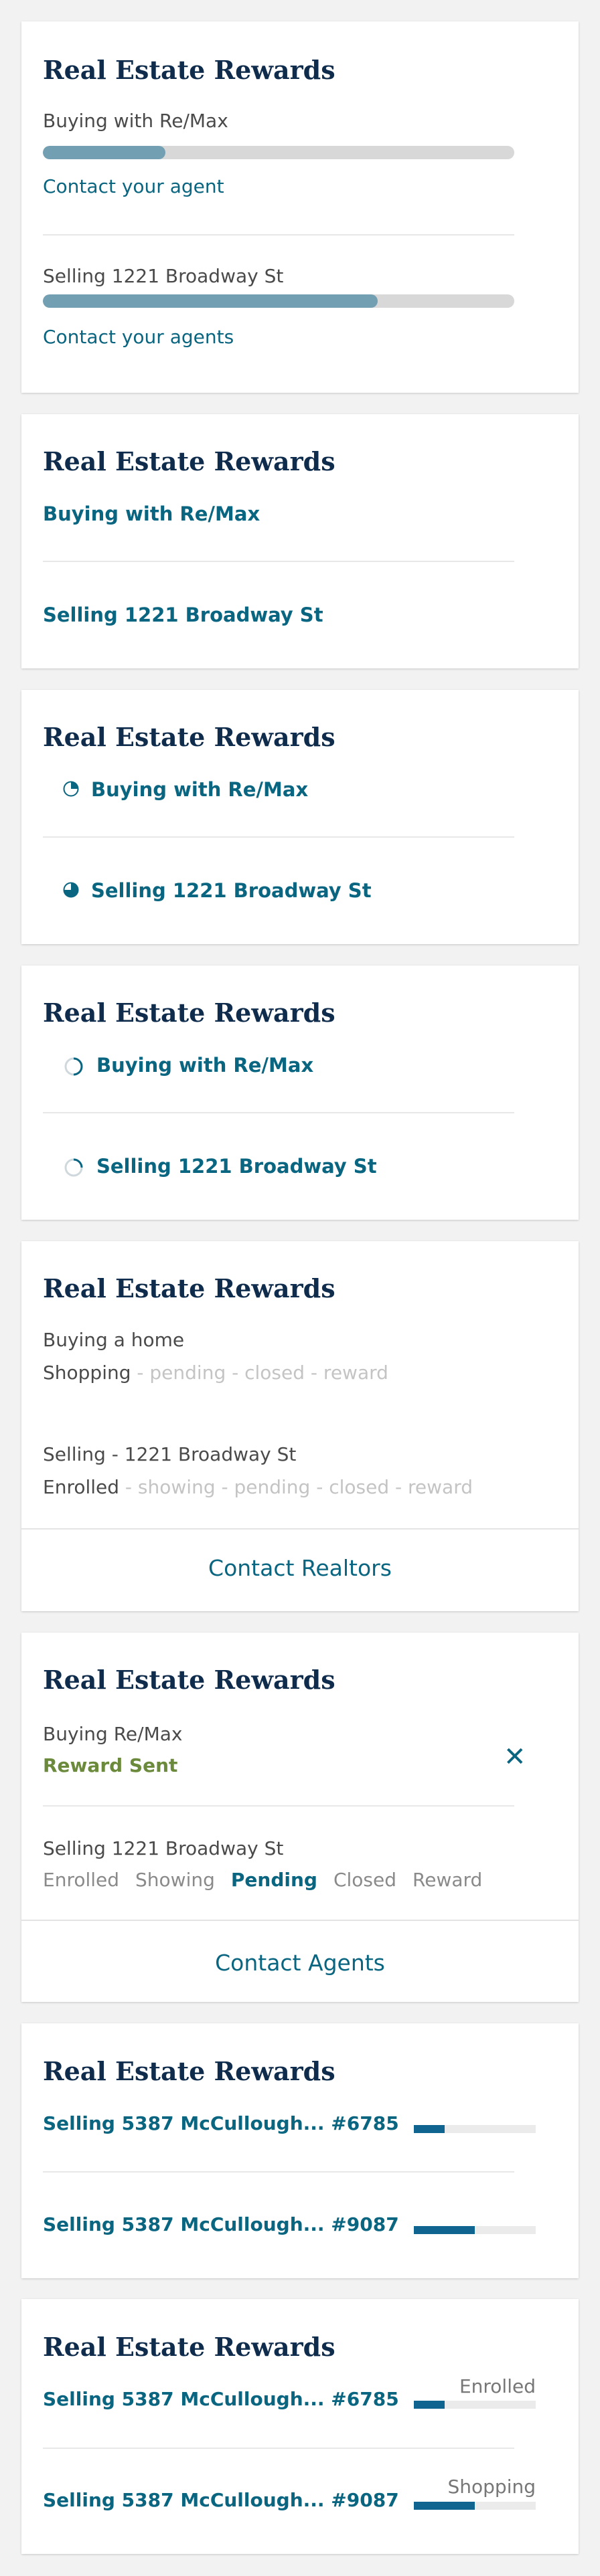 Image resolution: width=600 pixels, height=2576 pixels. Describe the element at coordinates (365, 1880) in the screenshot. I see `step-closed: Closed` at that location.